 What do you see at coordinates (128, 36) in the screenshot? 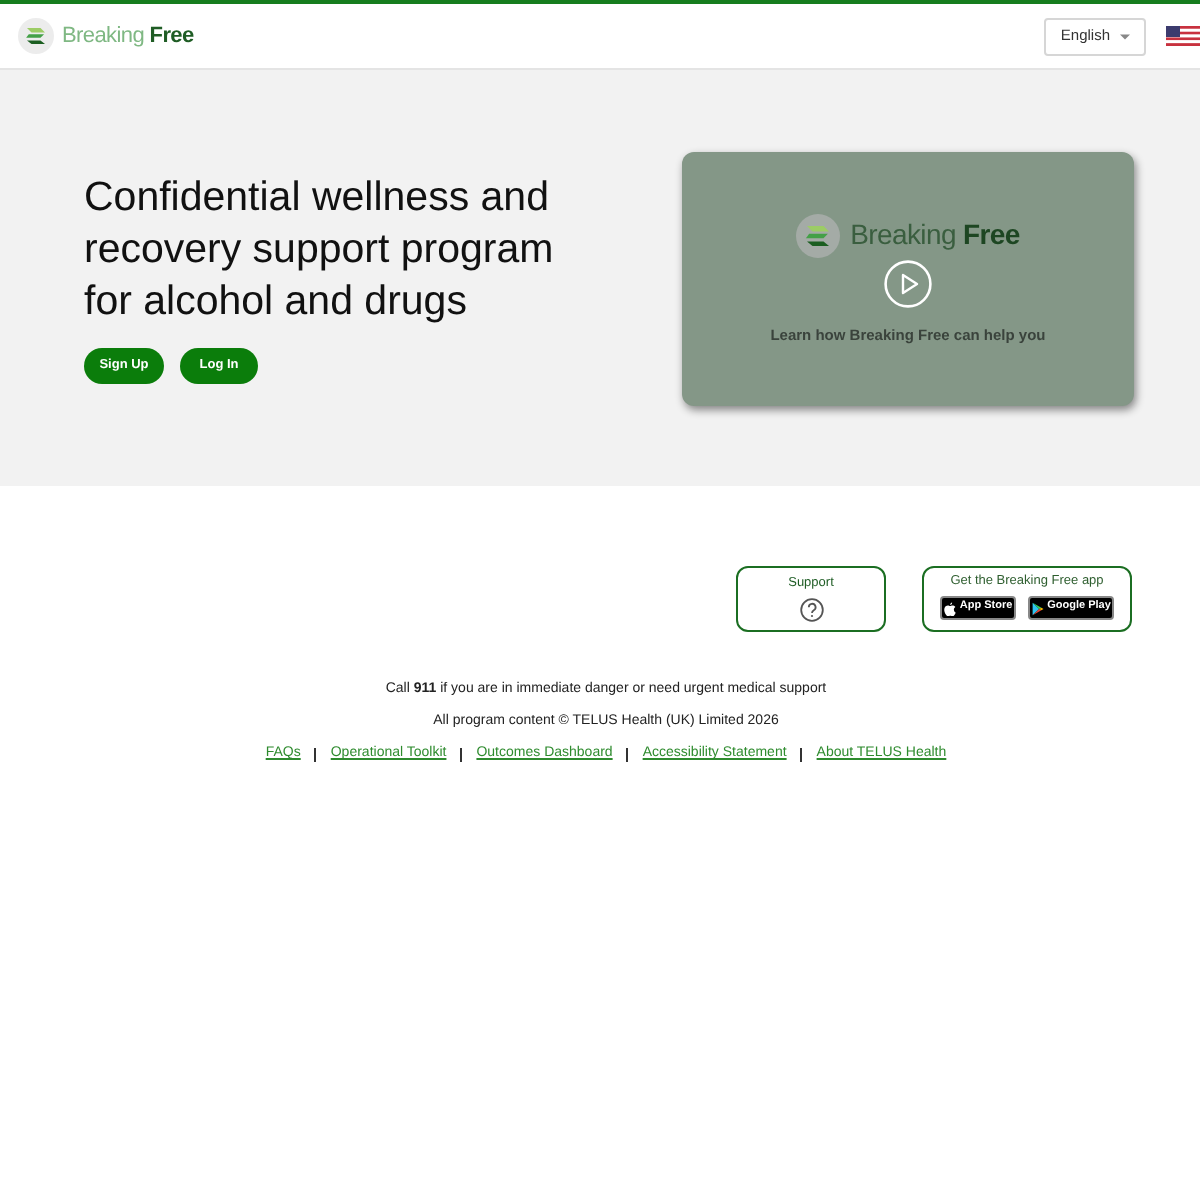
I see `logo-text: Breaking Free` at bounding box center [128, 36].